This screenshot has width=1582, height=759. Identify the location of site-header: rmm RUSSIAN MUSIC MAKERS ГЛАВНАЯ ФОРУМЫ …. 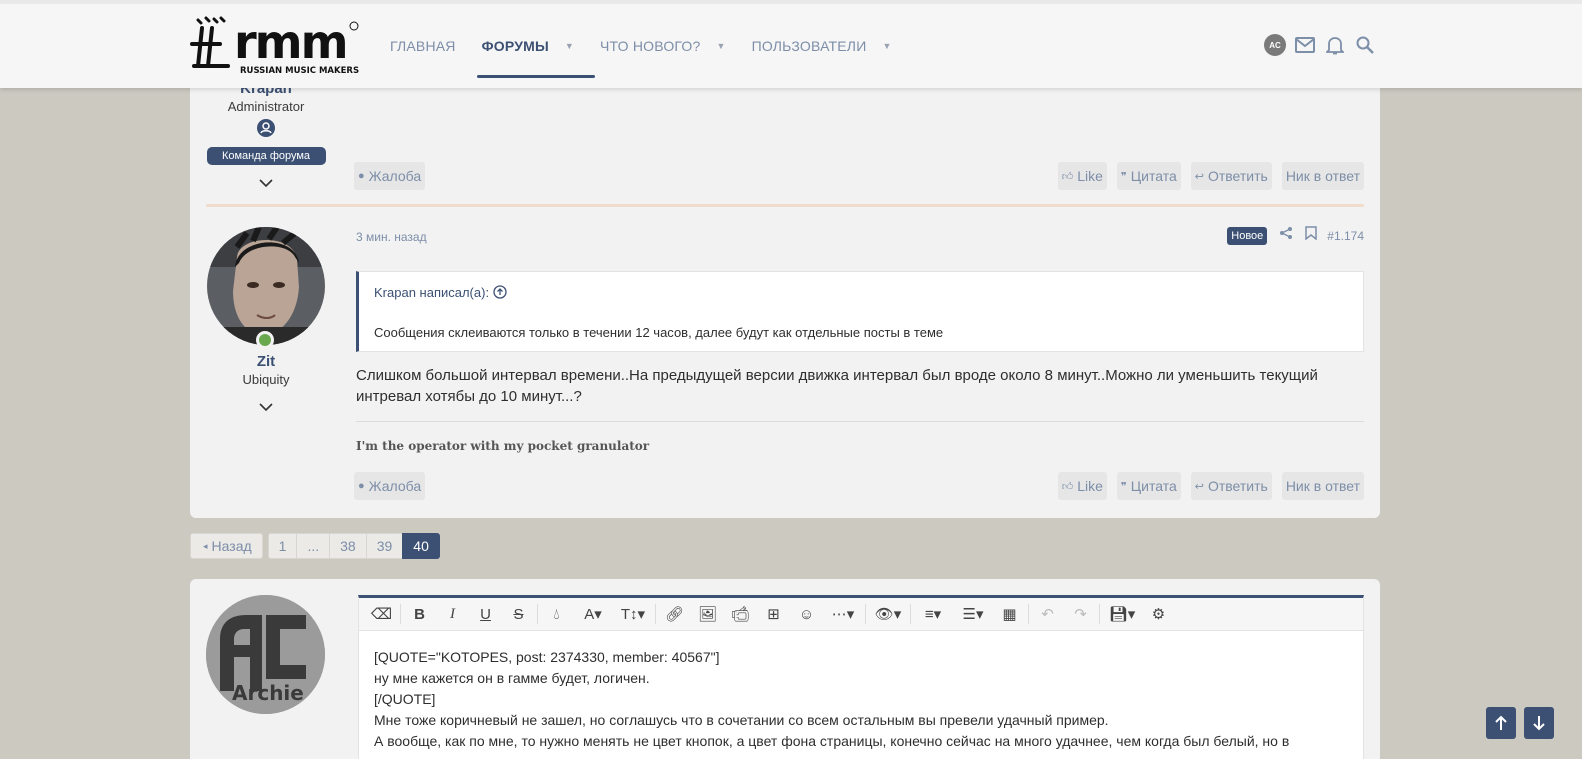
(791, 44).